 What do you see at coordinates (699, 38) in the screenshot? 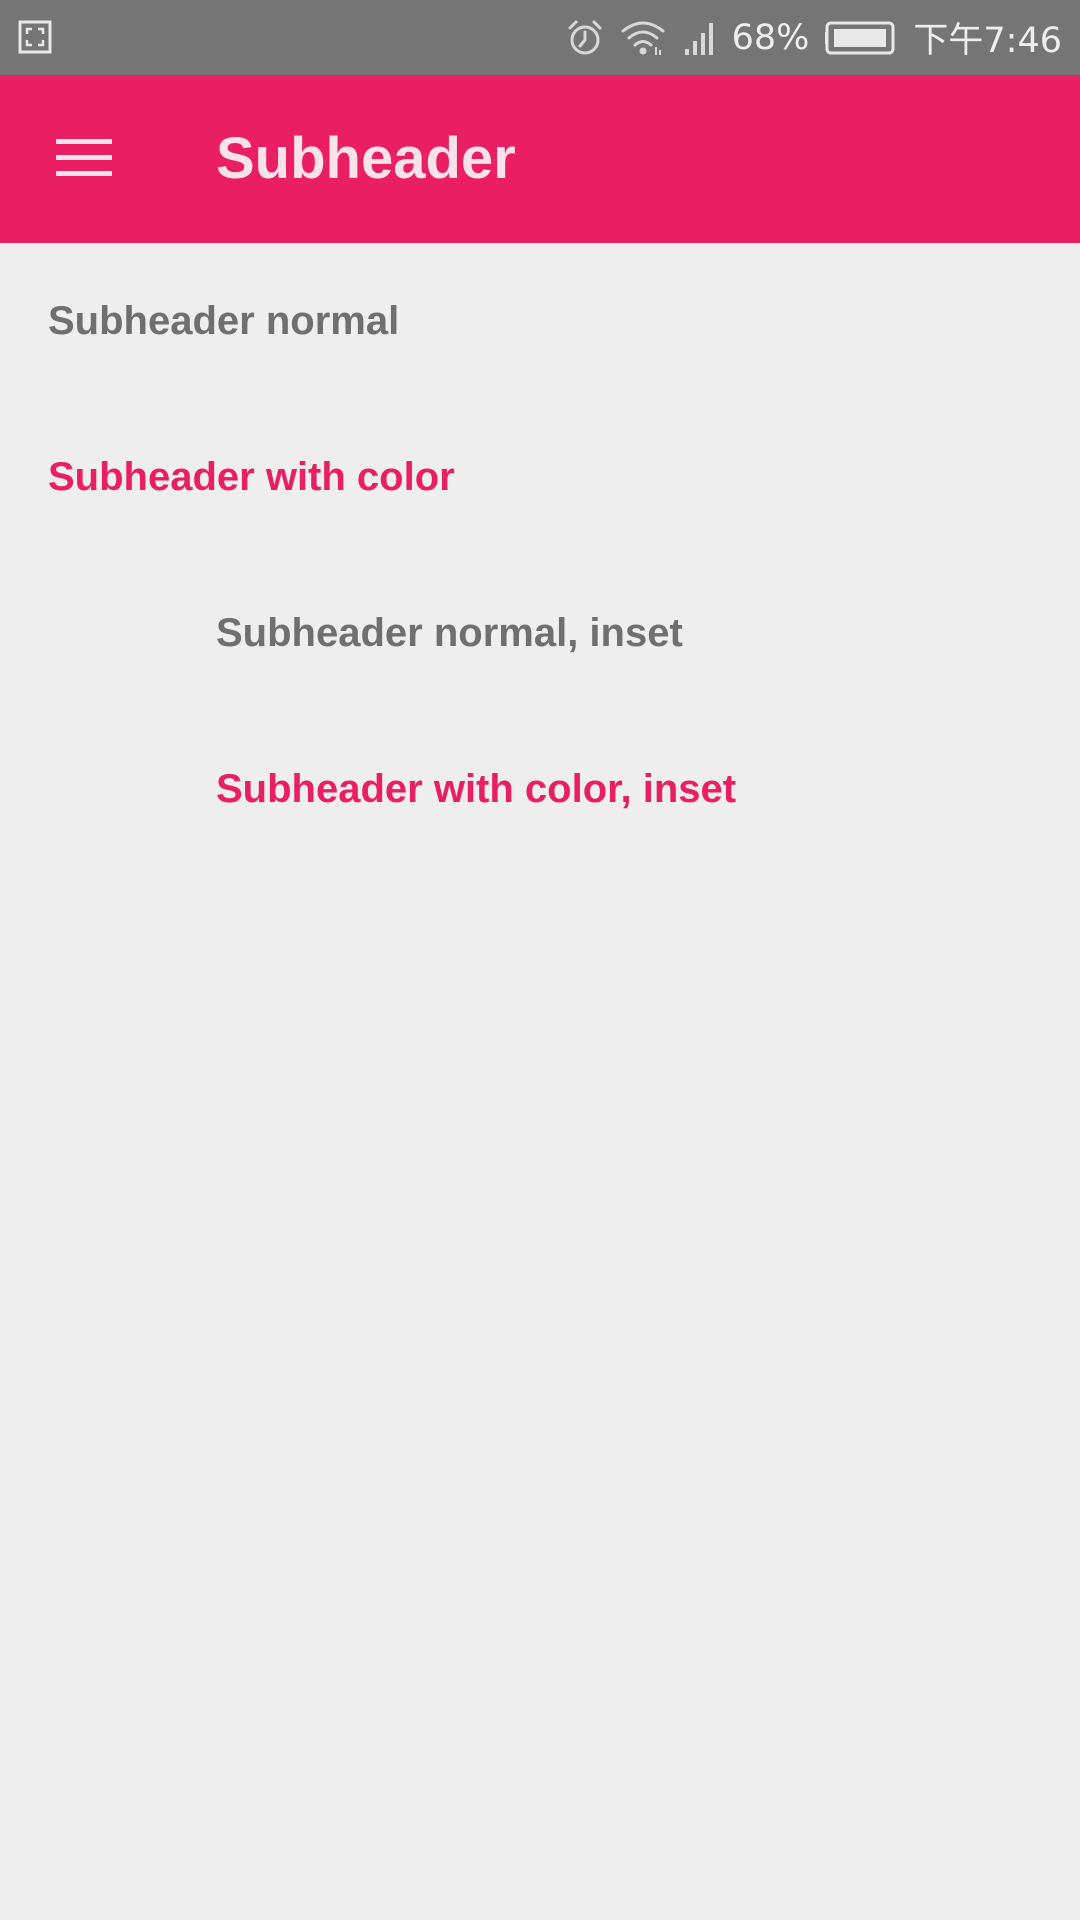
I see `cell-signal-icon` at bounding box center [699, 38].